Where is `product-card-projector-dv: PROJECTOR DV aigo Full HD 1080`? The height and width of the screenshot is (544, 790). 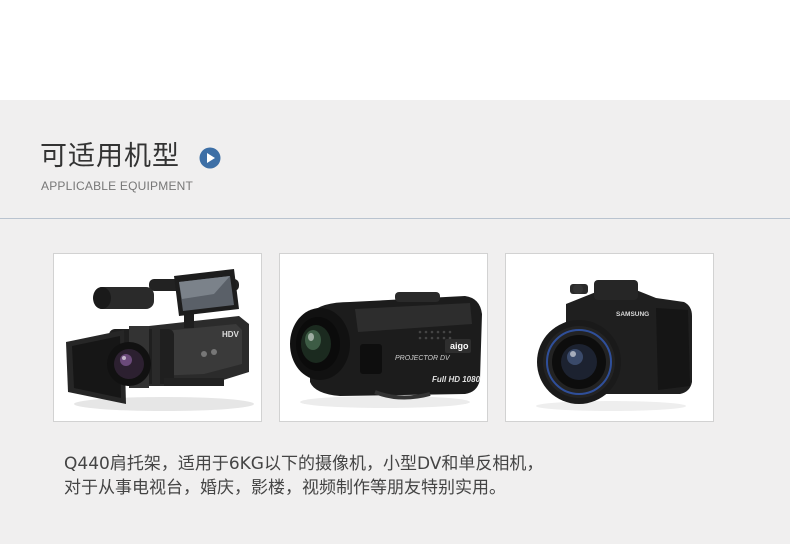
product-card-projector-dv: PROJECTOR DV aigo Full HD 1080 is located at coordinates (383, 337).